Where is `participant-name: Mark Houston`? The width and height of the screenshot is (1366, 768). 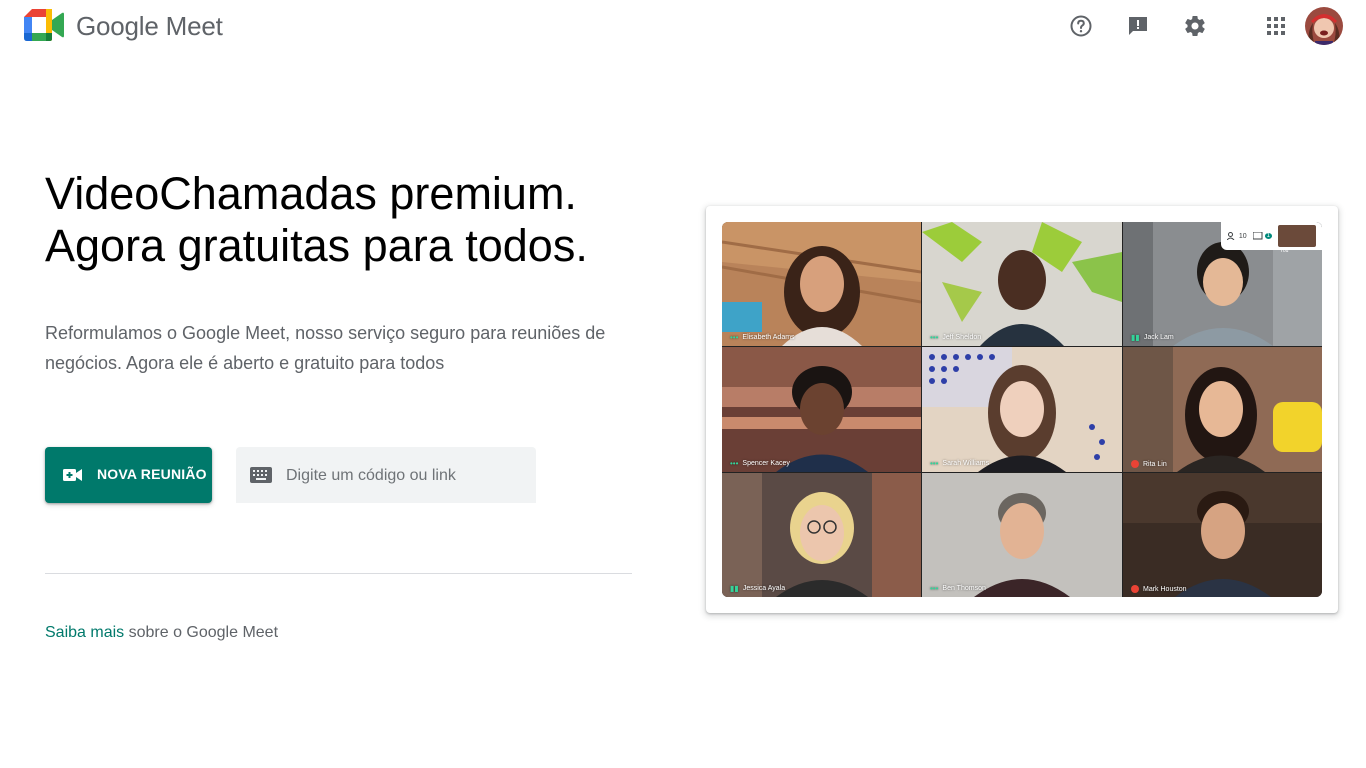
participant-name: Mark Houston is located at coordinates (1159, 589).